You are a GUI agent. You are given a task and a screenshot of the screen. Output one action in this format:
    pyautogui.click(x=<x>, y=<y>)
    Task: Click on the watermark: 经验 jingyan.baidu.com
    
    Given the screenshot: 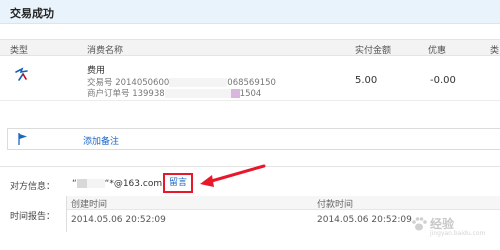 What is the action you would take?
    pyautogui.click(x=452, y=226)
    